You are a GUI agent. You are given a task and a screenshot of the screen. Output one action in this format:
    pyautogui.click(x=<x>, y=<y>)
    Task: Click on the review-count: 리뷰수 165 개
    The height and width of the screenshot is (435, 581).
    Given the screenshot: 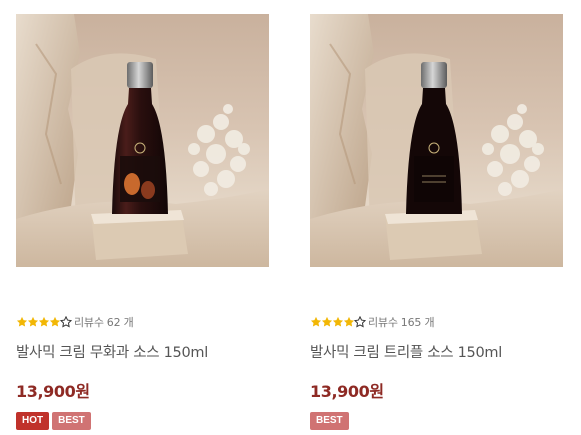 What is the action you would take?
    pyautogui.click(x=401, y=322)
    